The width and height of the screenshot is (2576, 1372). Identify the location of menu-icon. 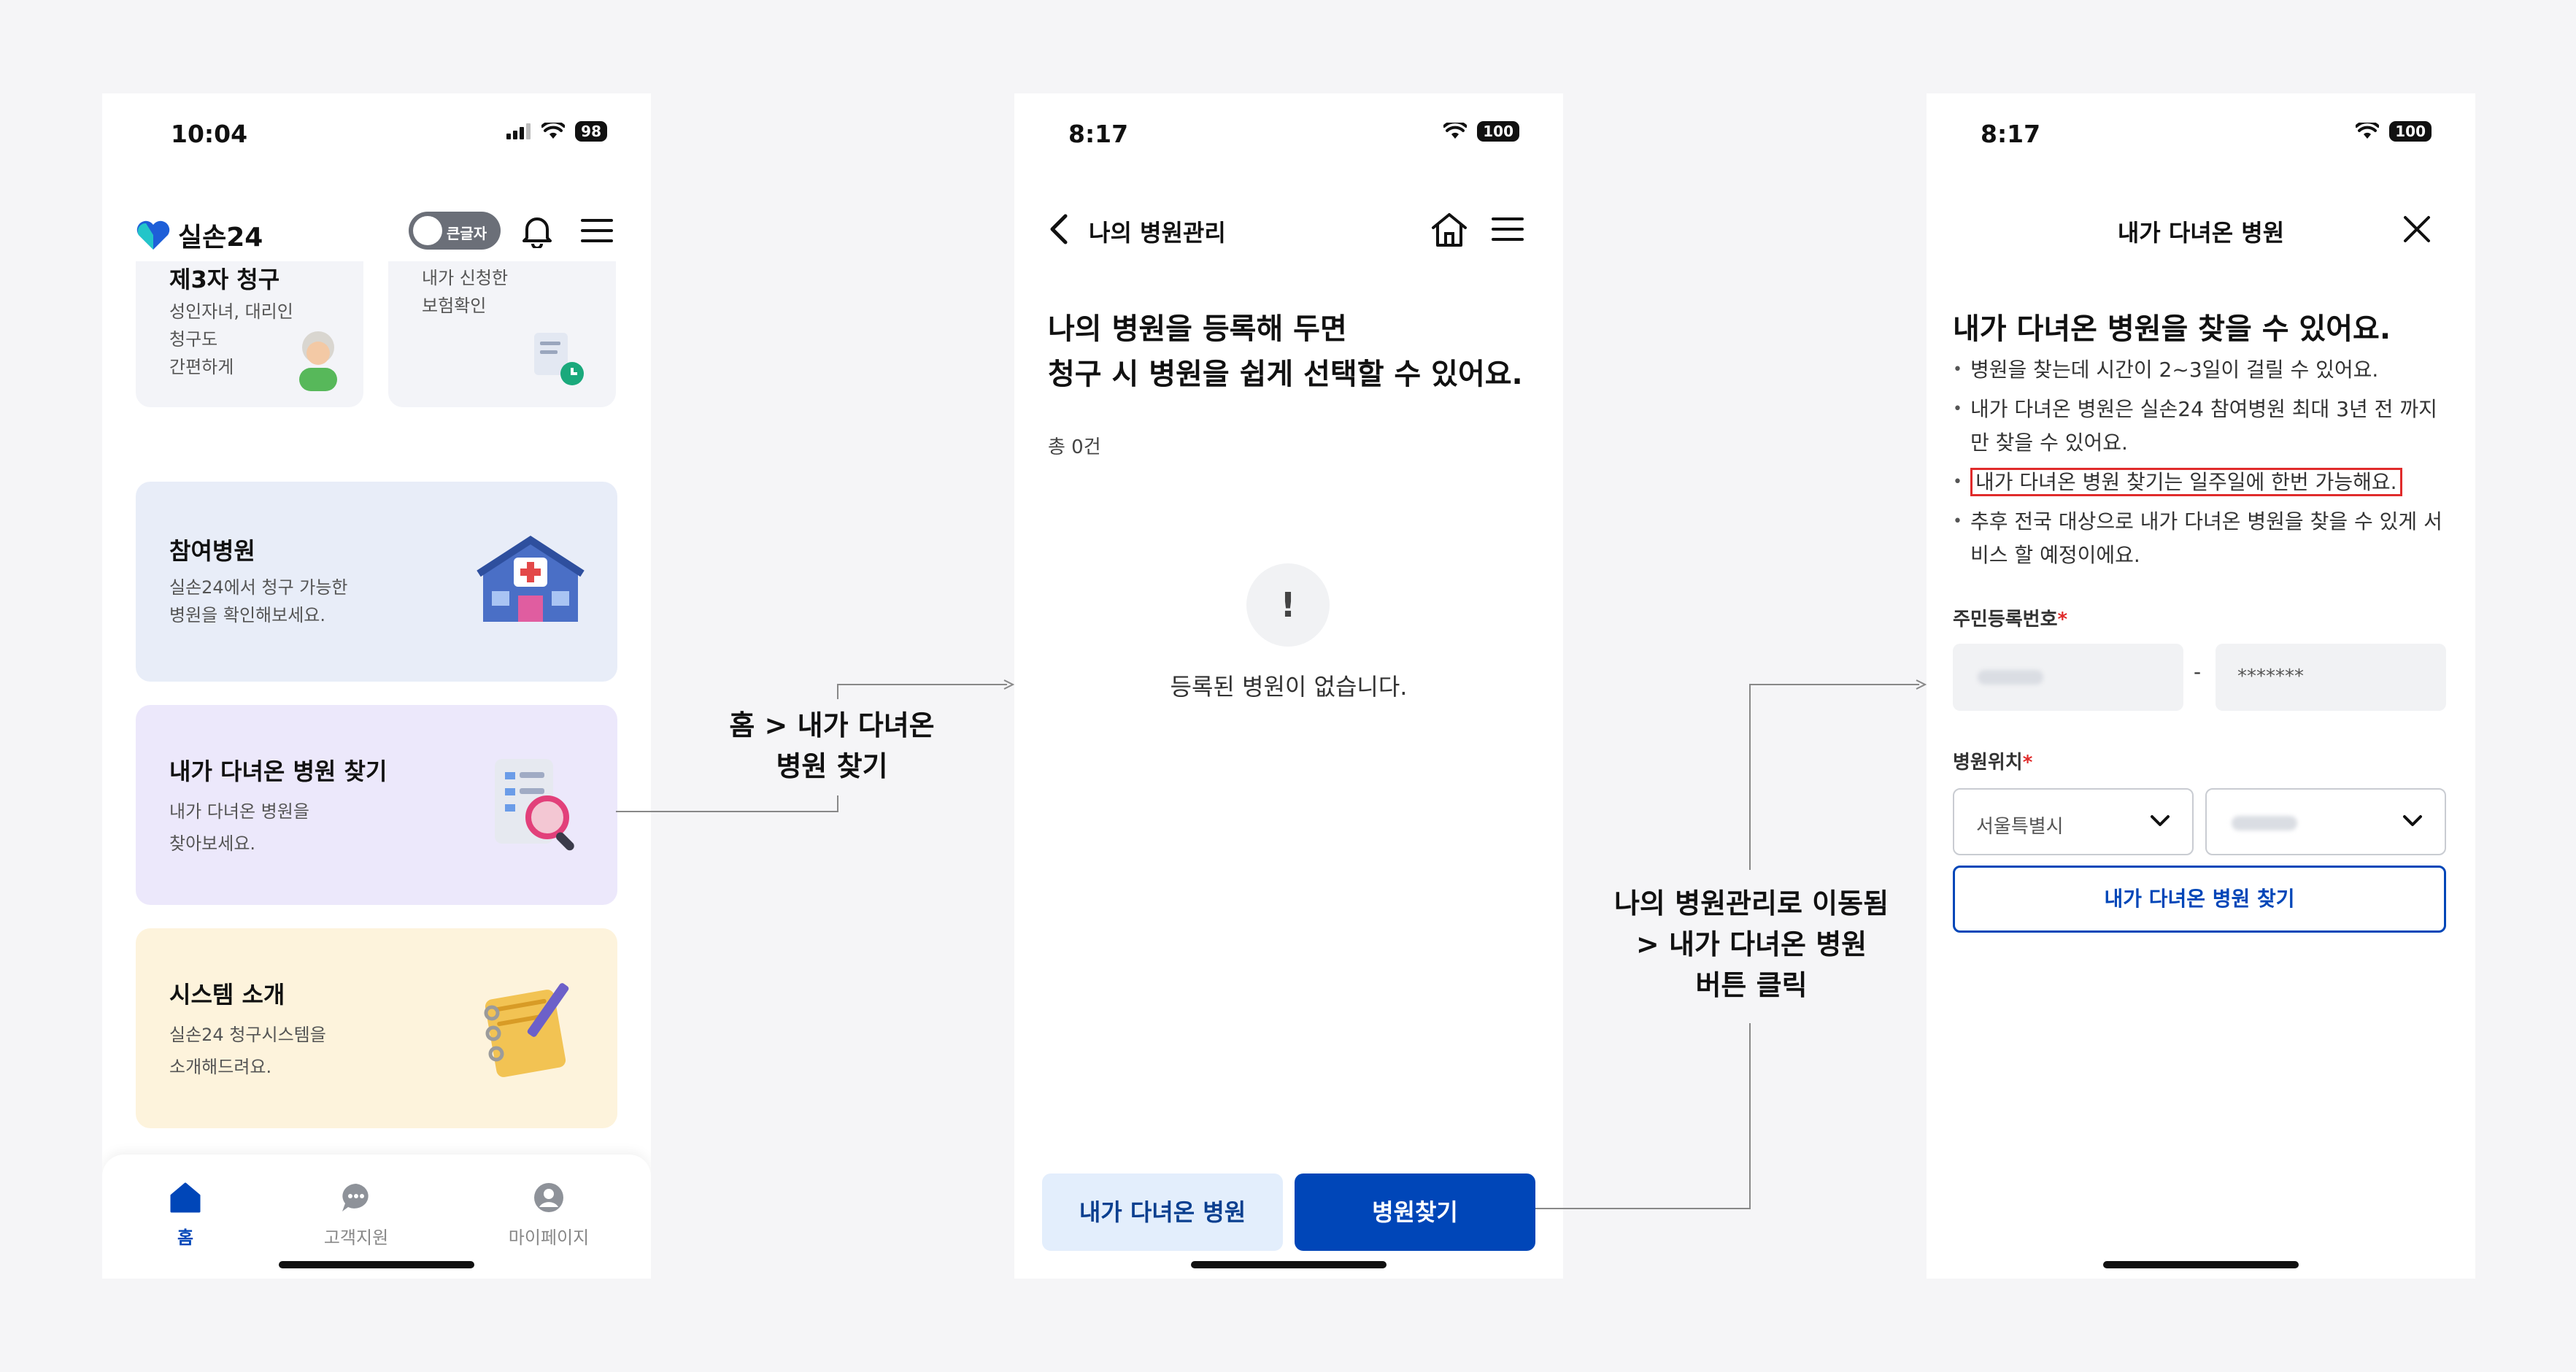
(597, 231).